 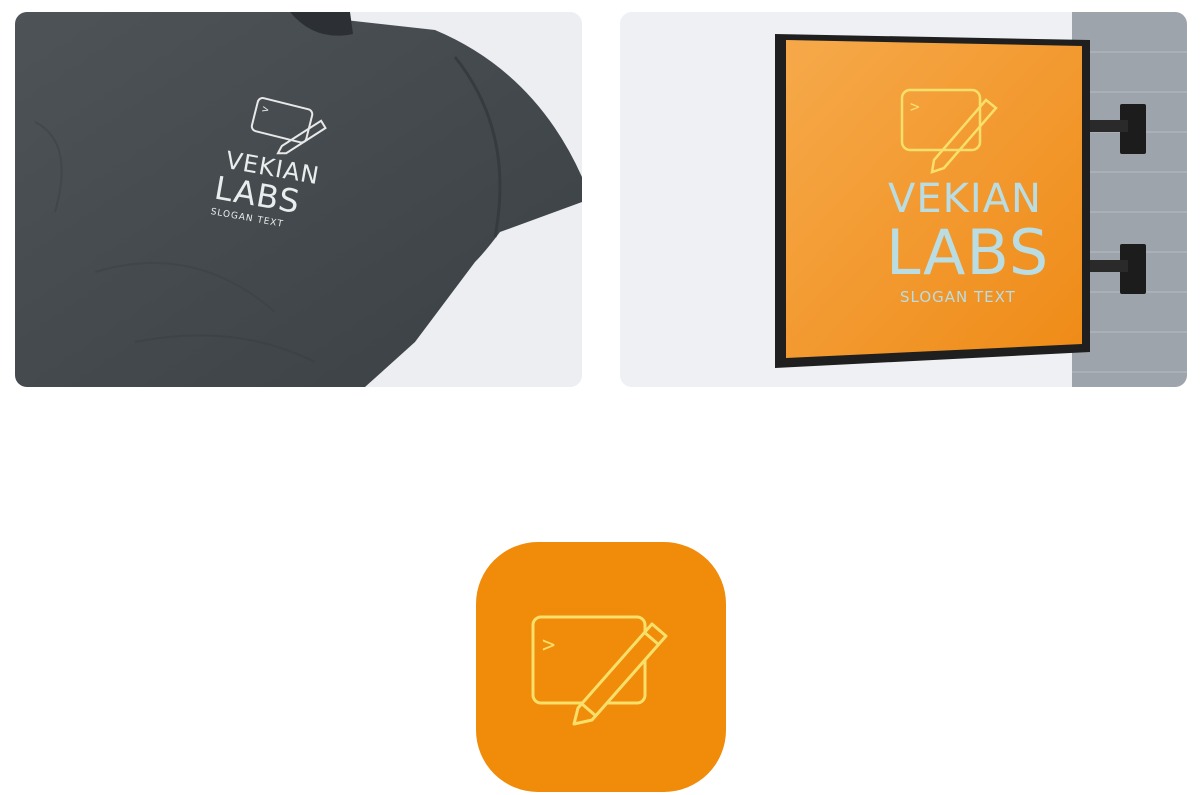 I want to click on app-icon-prompt-glyph: >, so click(x=548, y=645).